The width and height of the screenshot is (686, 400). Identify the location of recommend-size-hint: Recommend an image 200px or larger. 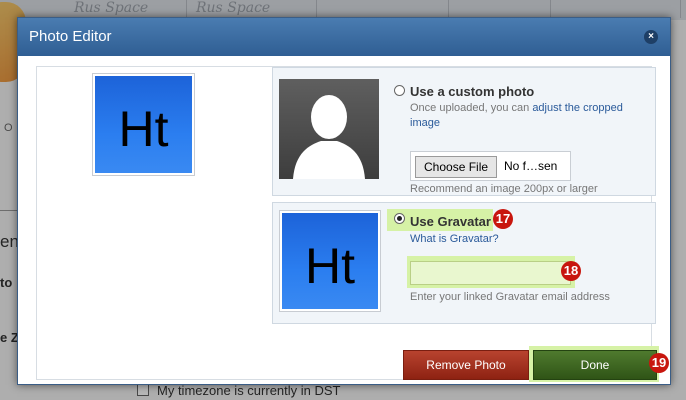
(504, 189).